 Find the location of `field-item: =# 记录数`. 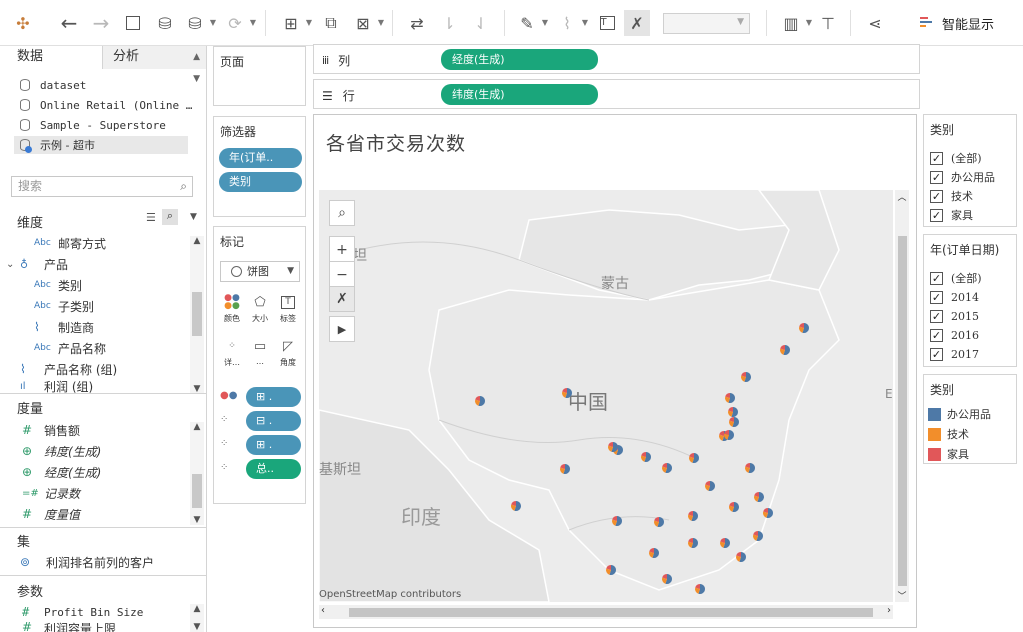

field-item: =# 记录数 is located at coordinates (51, 493).